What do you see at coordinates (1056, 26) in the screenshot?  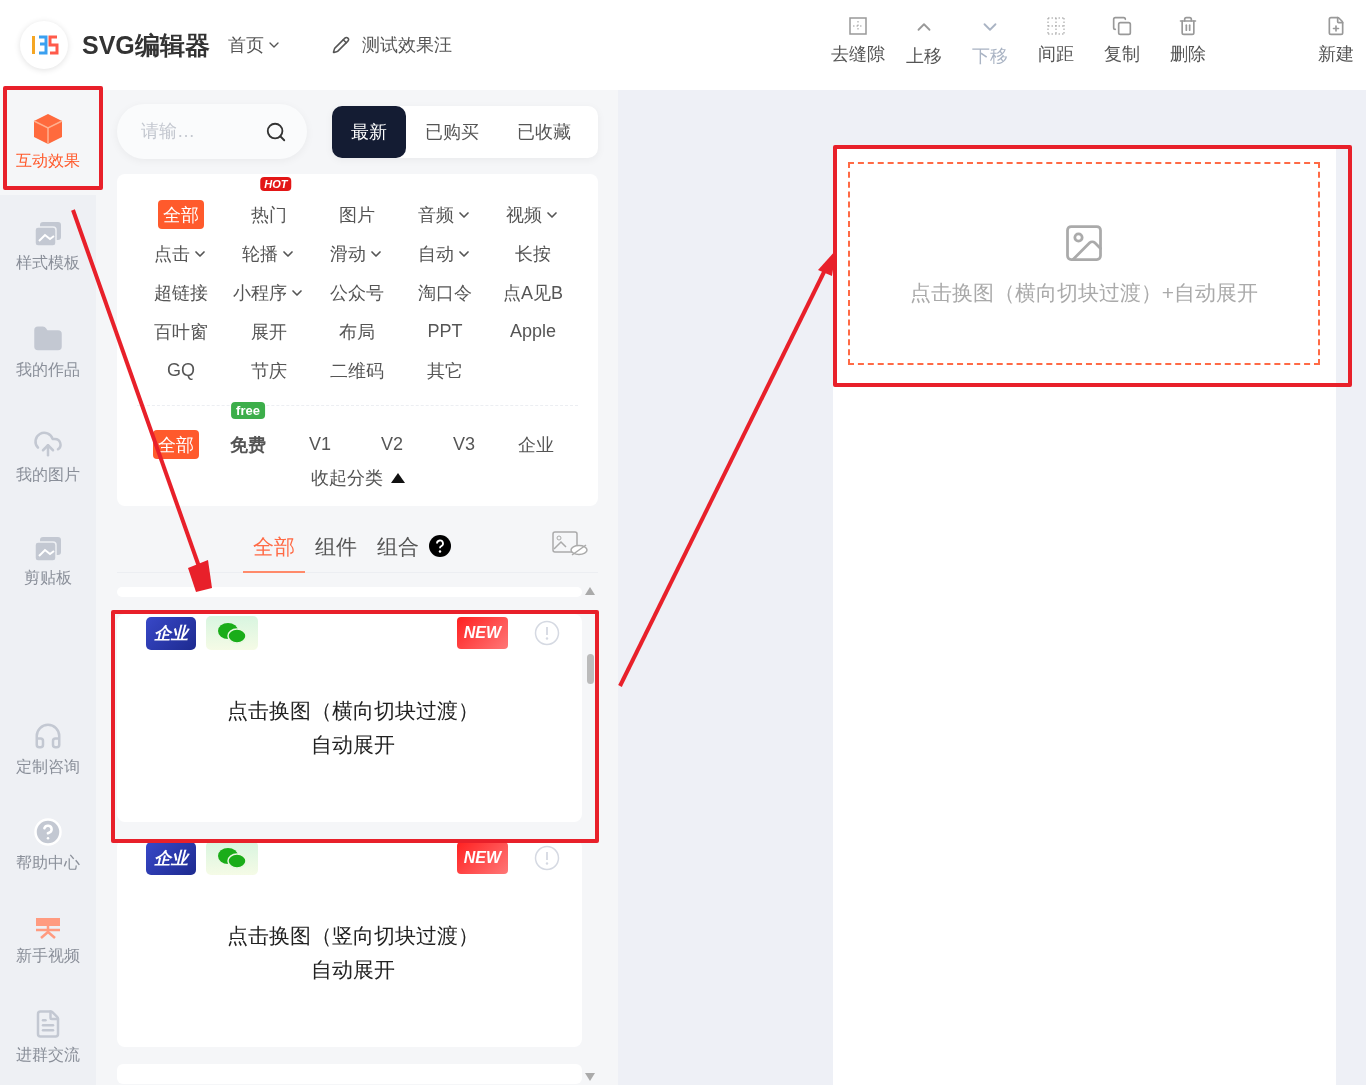 I see `spacing-icon` at bounding box center [1056, 26].